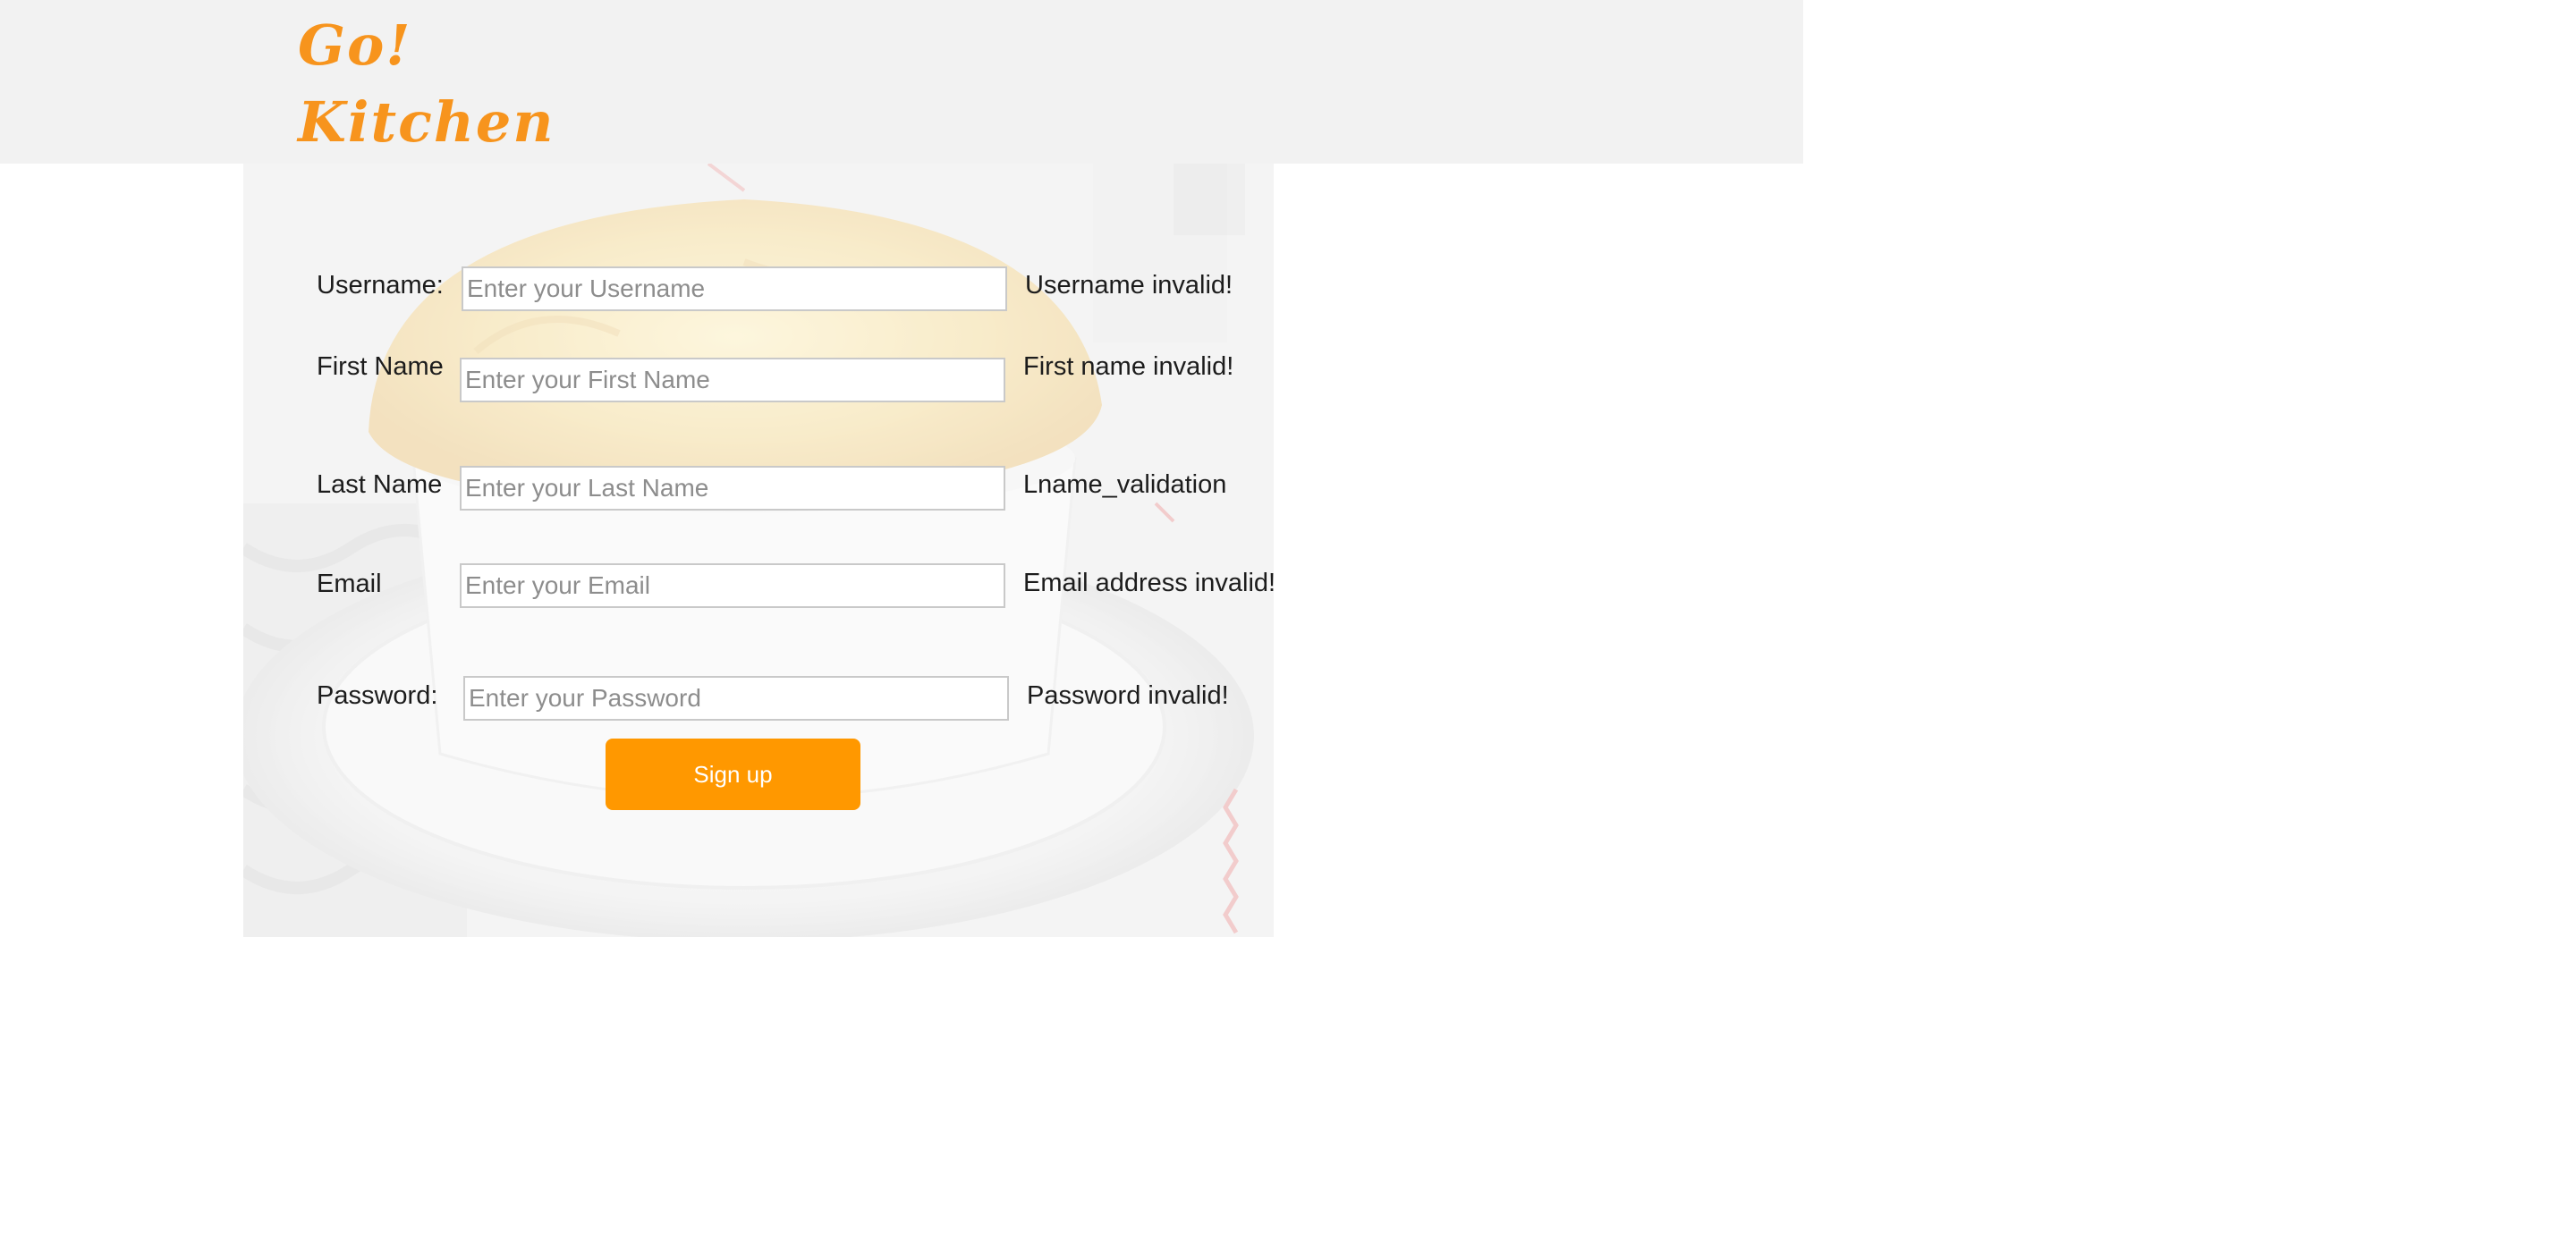  What do you see at coordinates (1148, 583) in the screenshot?
I see `email-error: Email address invalid!` at bounding box center [1148, 583].